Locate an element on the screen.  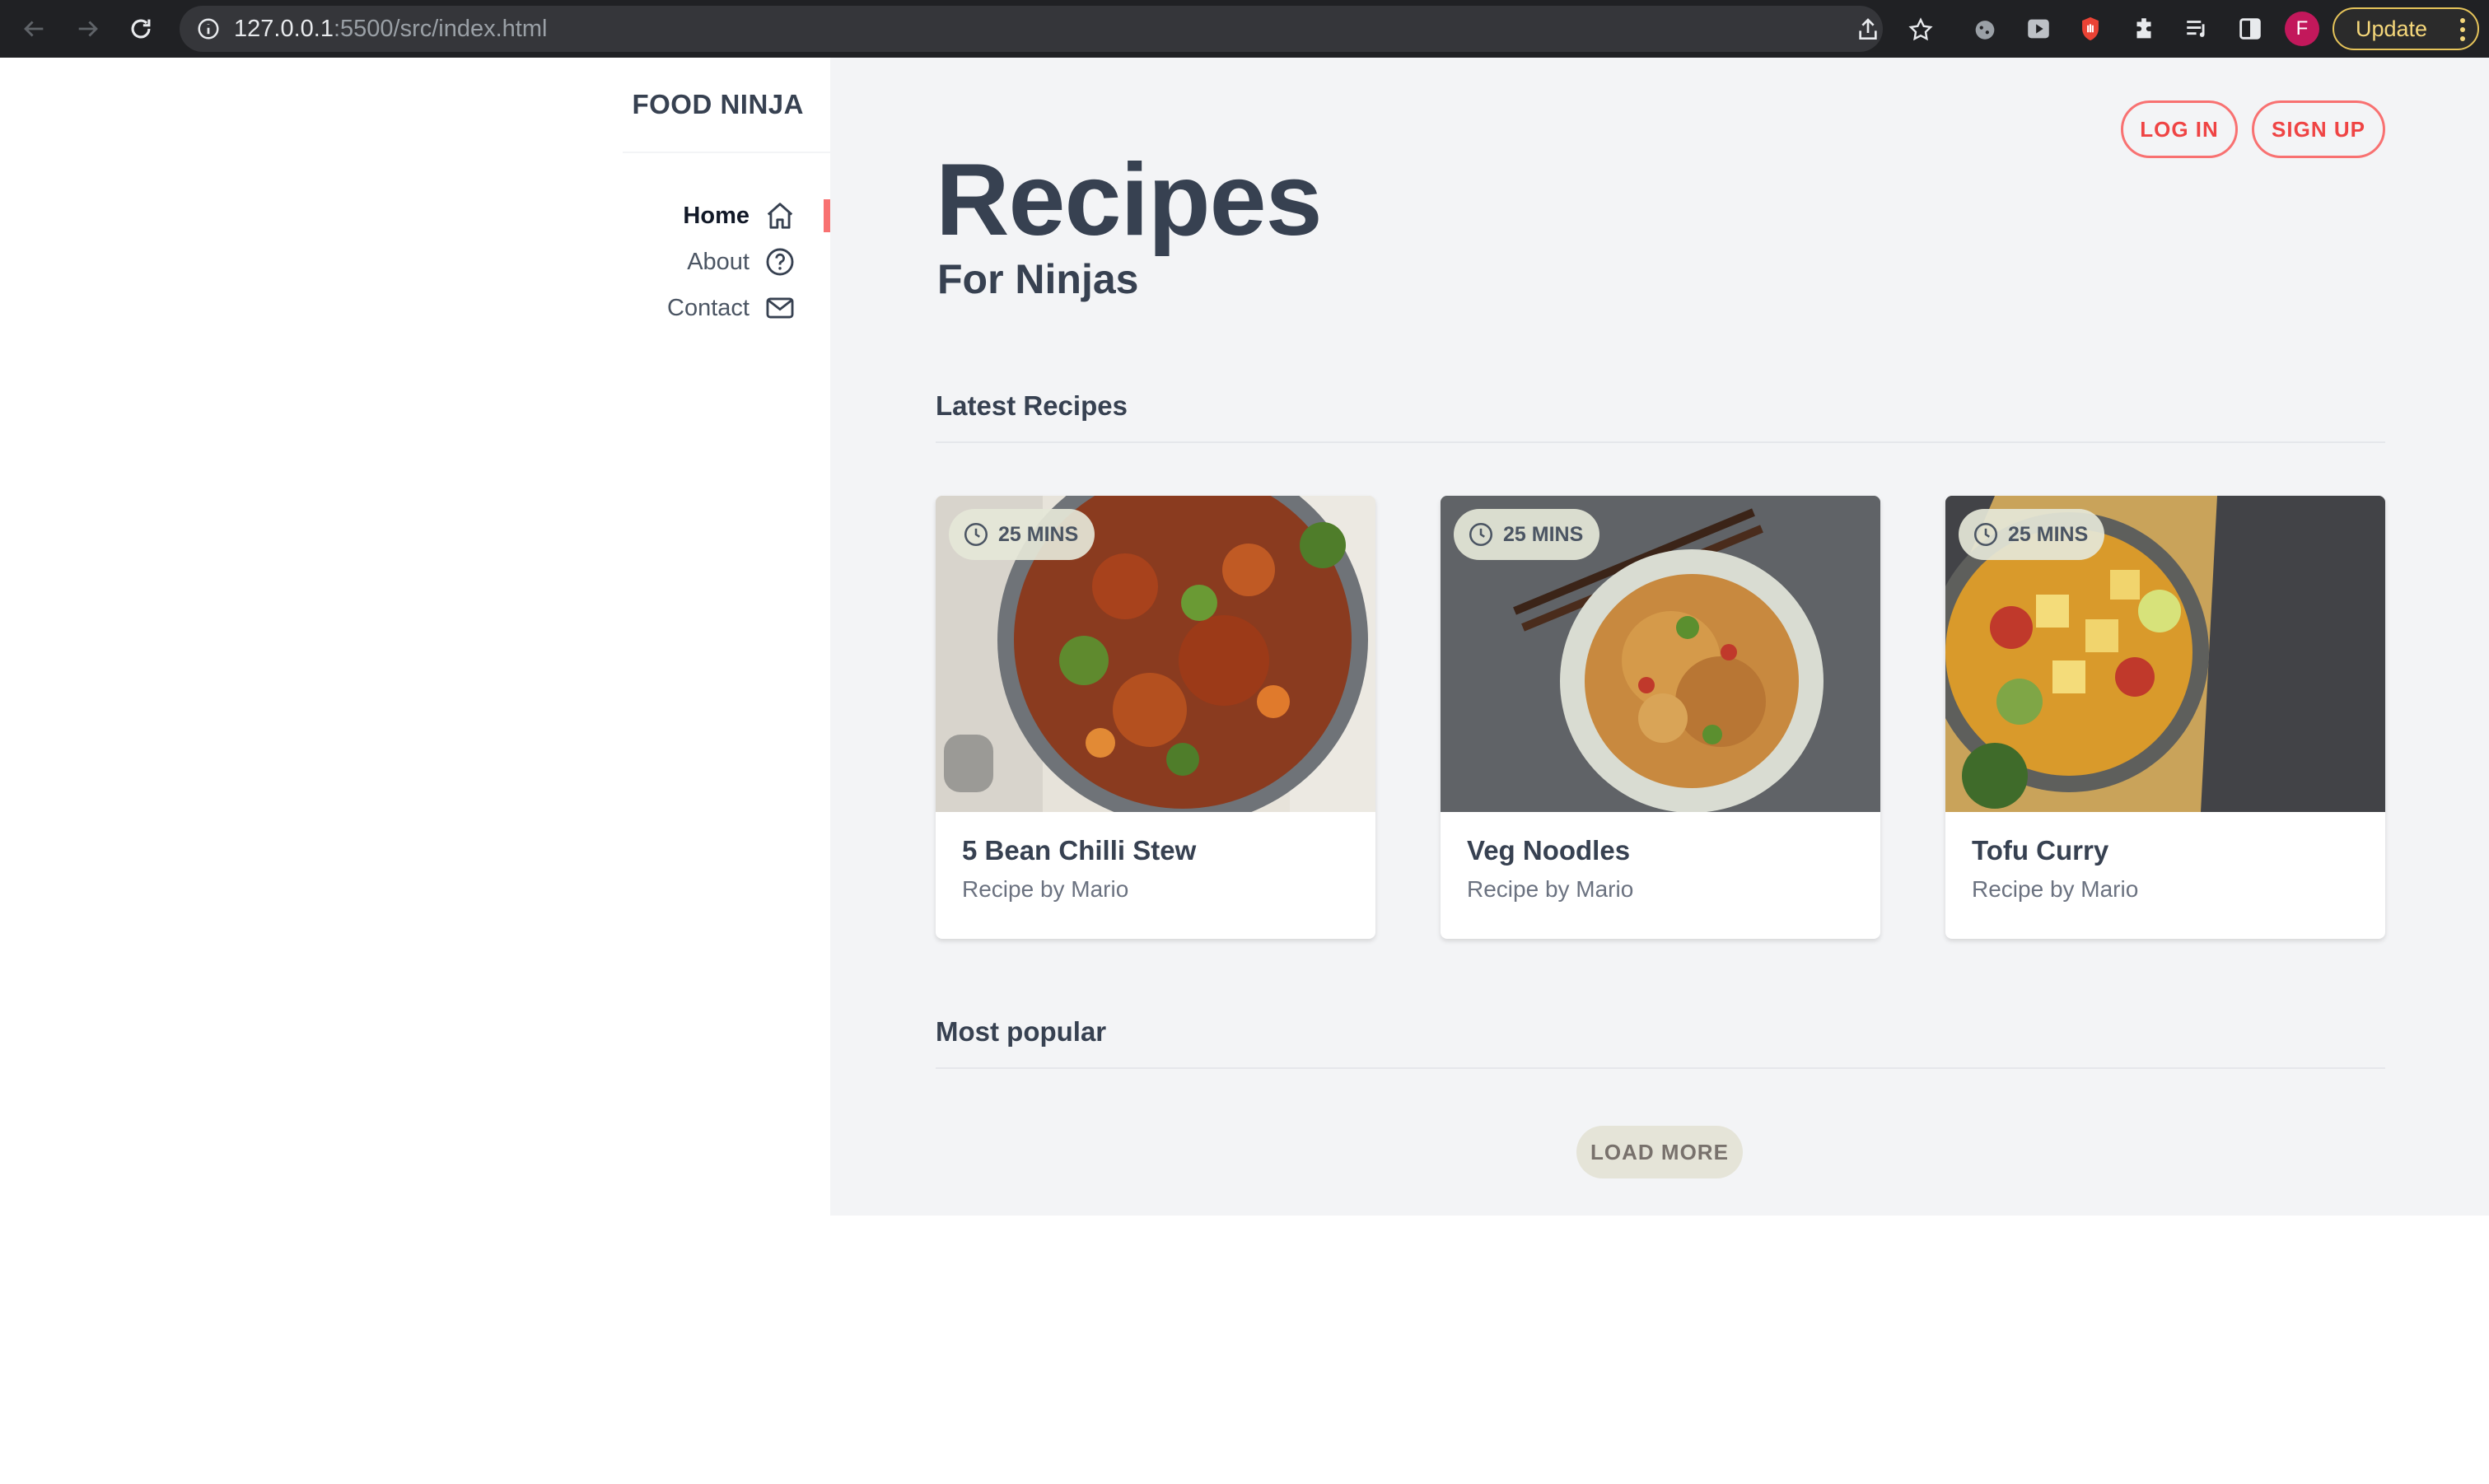
recipe-title: Tofu Curry is located at coordinates (2040, 850).